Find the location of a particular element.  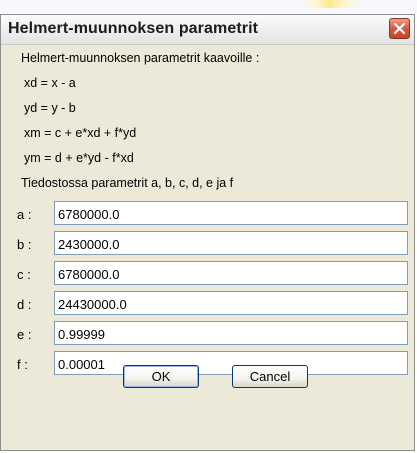

close-icon is located at coordinates (399, 28).